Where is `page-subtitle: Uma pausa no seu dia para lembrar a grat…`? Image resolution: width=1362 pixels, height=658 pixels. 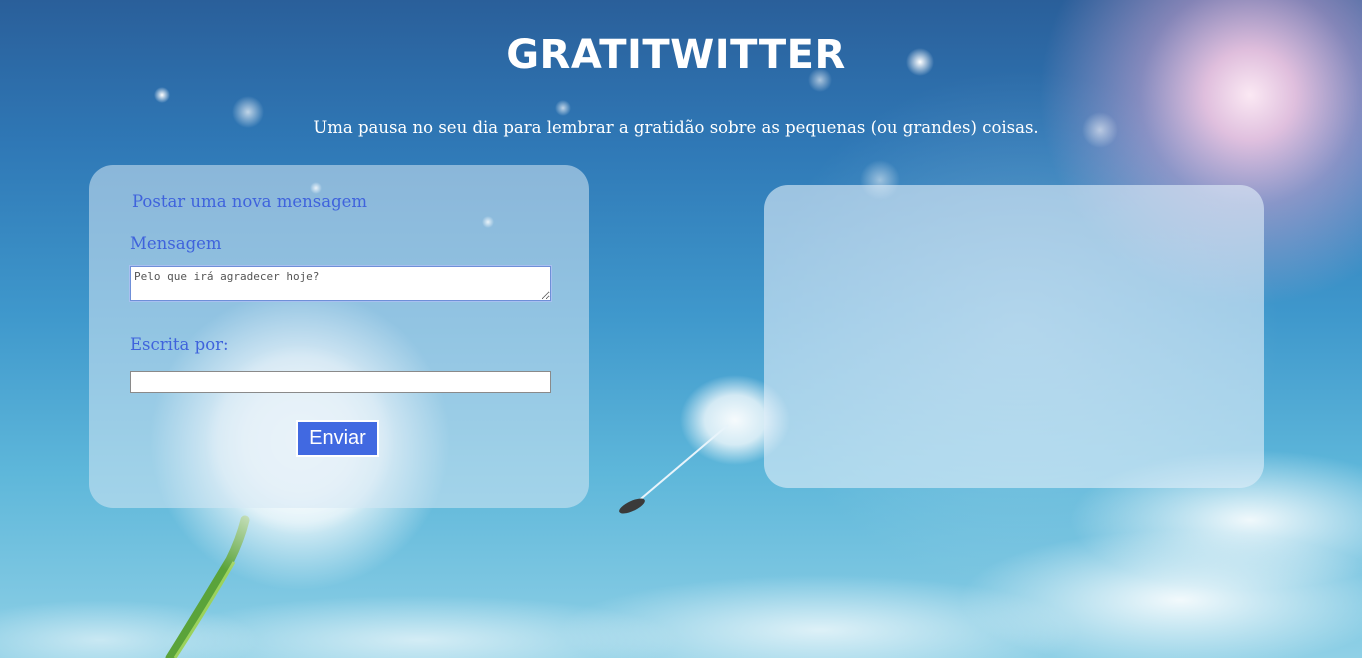 page-subtitle: Uma pausa no seu dia para lembrar a grat… is located at coordinates (676, 127).